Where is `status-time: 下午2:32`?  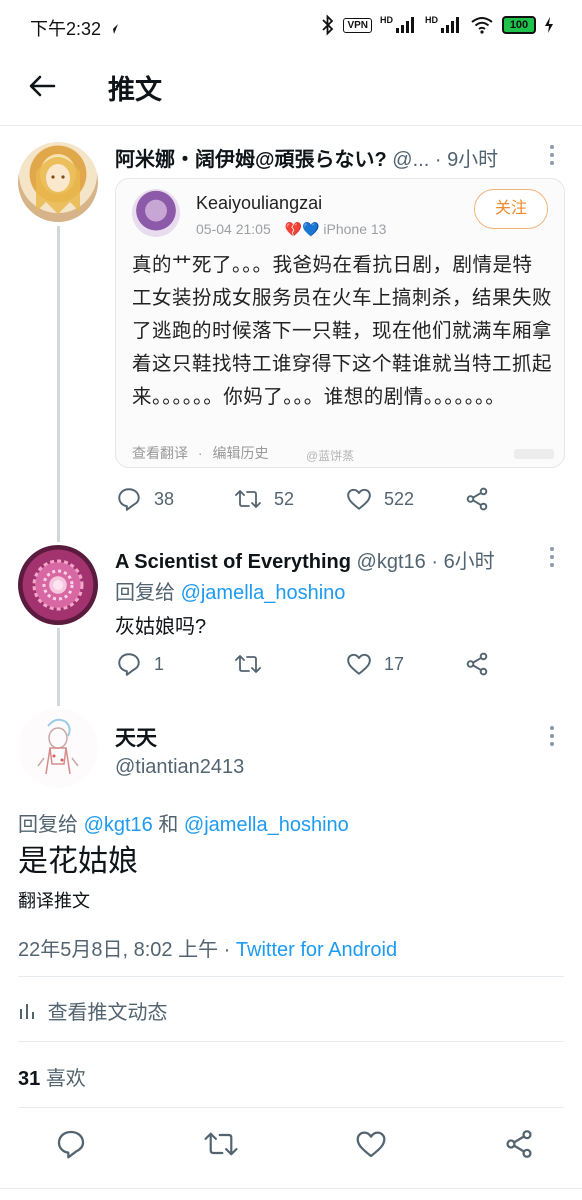
status-time: 下午2:32 is located at coordinates (75, 28).